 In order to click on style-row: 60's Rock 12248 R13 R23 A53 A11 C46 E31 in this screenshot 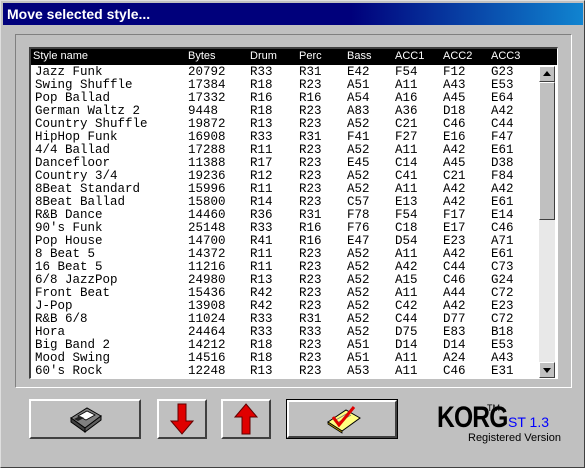, I will do `click(285, 371)`.